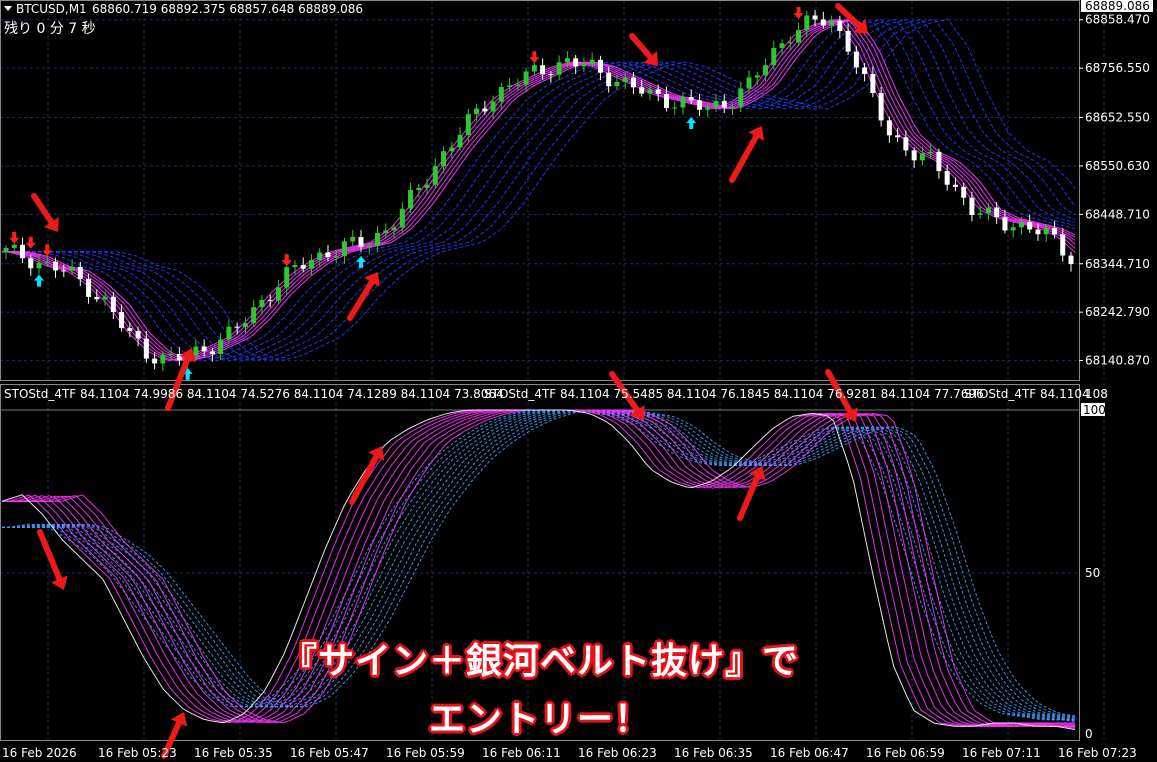 The height and width of the screenshot is (762, 1157). I want to click on caption-line-1: 『サイン＋銀河ベルト抜け』で, so click(539, 661).